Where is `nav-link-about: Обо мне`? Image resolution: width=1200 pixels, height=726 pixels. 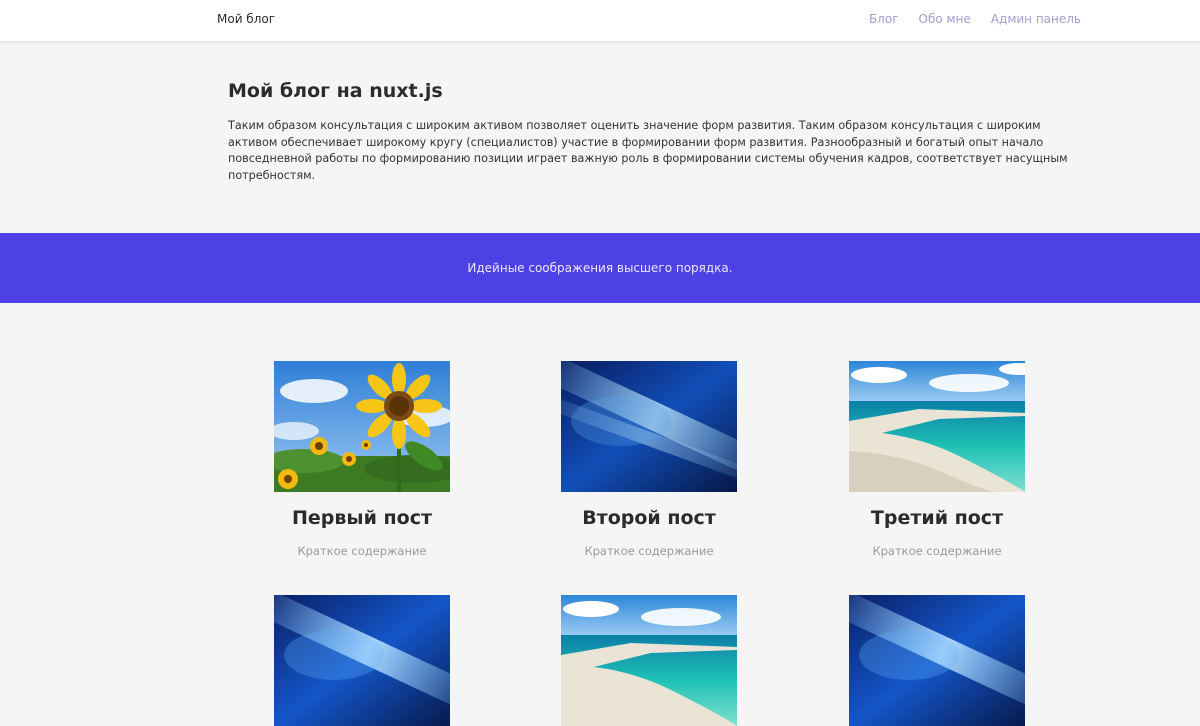
nav-link-about: Обо мне is located at coordinates (945, 19).